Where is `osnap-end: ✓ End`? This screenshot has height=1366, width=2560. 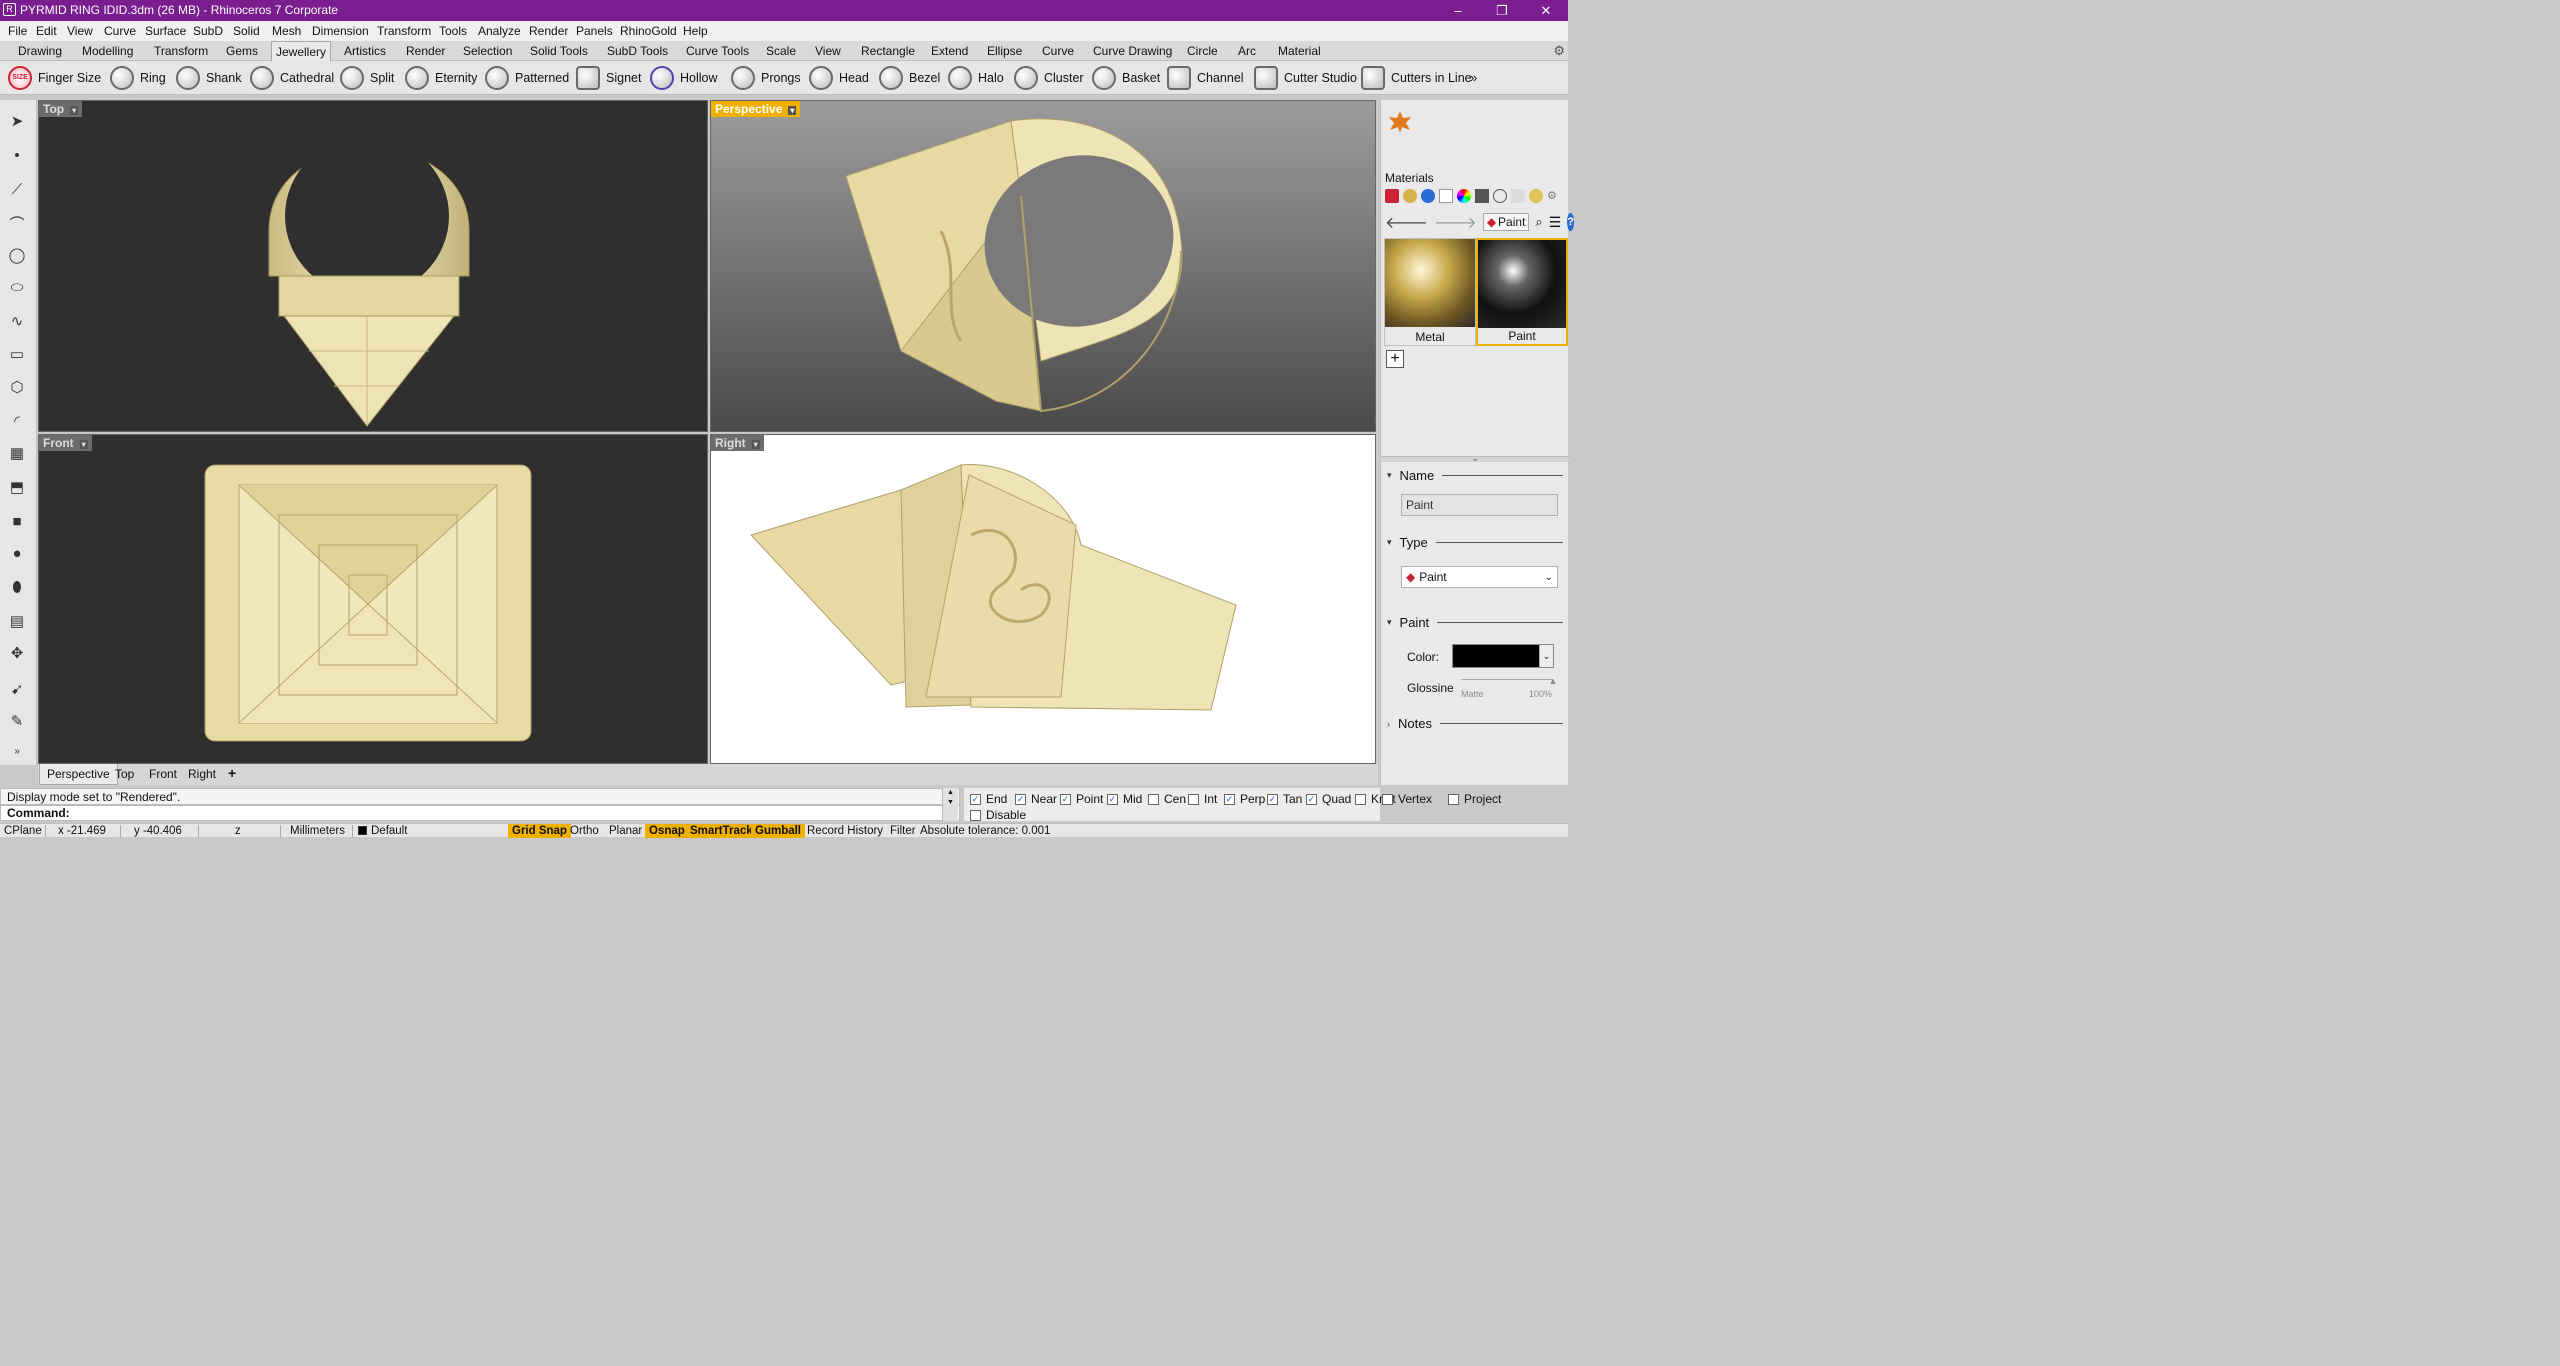 osnap-end: ✓ End is located at coordinates (988, 799).